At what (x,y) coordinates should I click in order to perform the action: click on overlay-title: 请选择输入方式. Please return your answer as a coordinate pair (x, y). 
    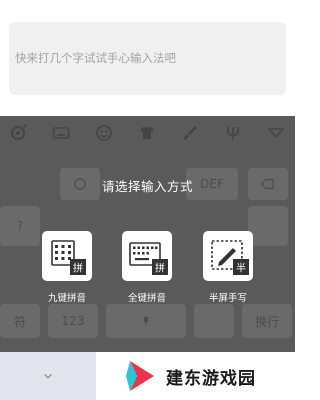
    Looking at the image, I should click on (147, 186).